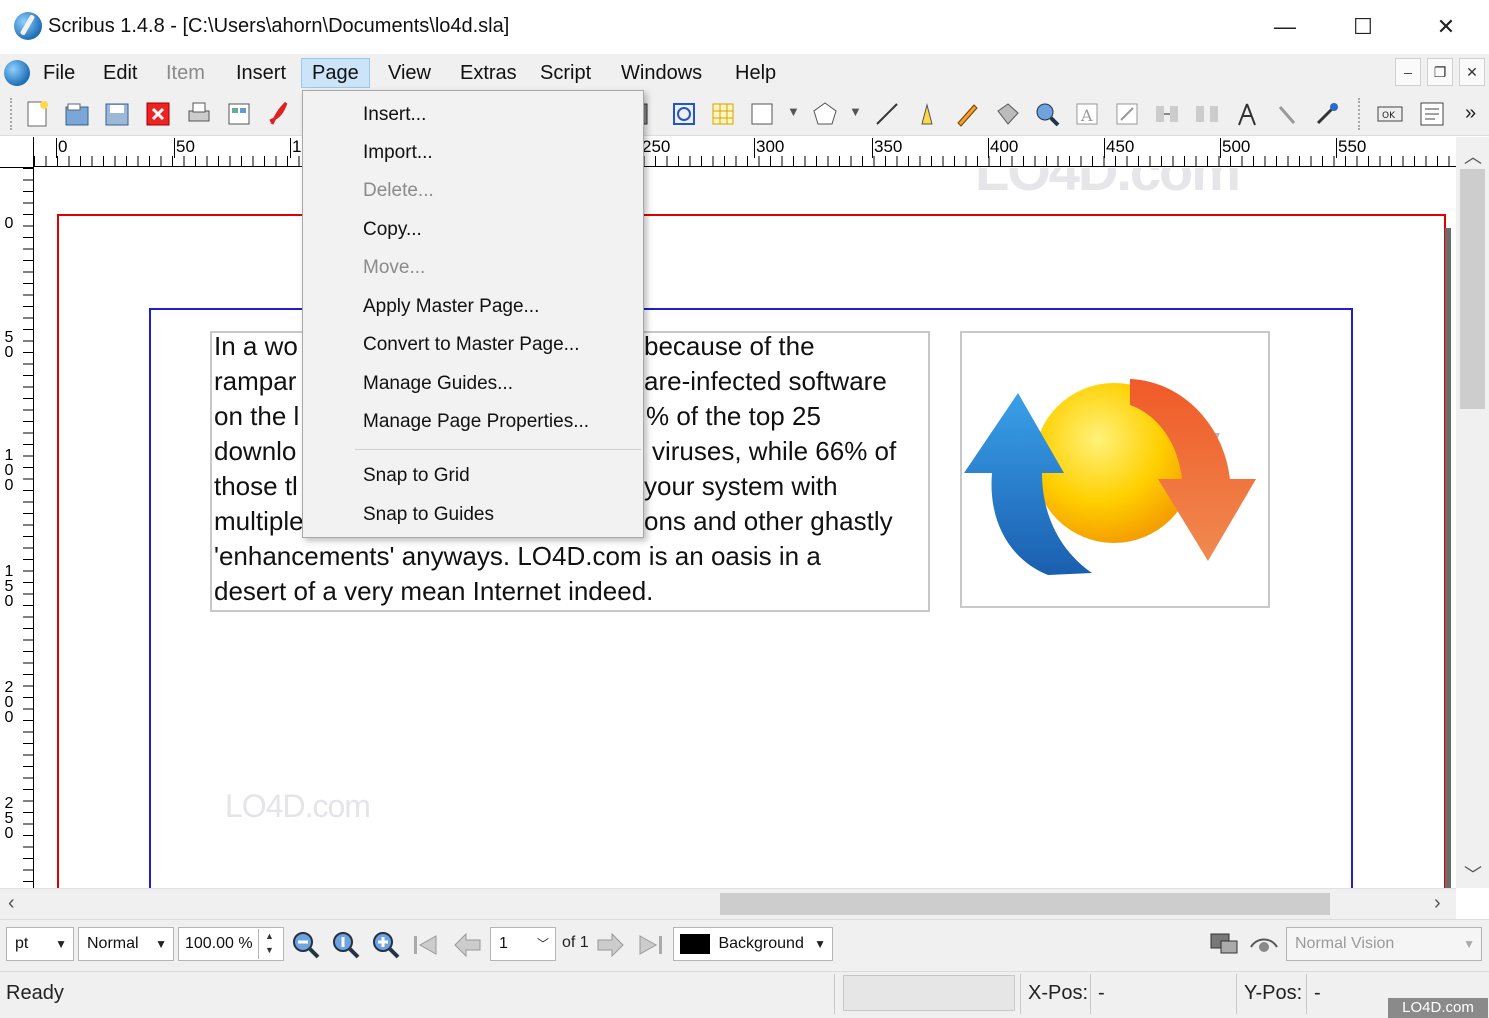  What do you see at coordinates (306, 945) in the screenshot?
I see `zoom-out-icon` at bounding box center [306, 945].